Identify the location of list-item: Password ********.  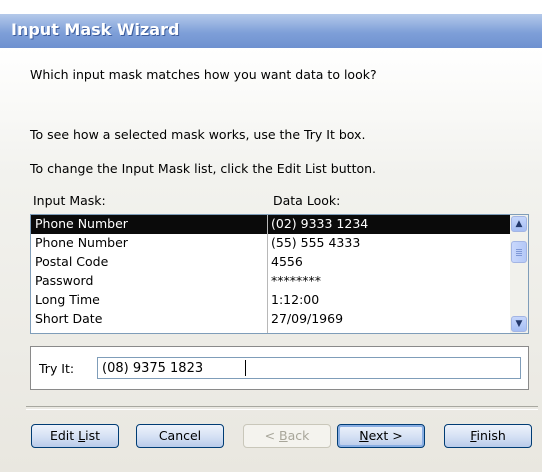
(271, 281).